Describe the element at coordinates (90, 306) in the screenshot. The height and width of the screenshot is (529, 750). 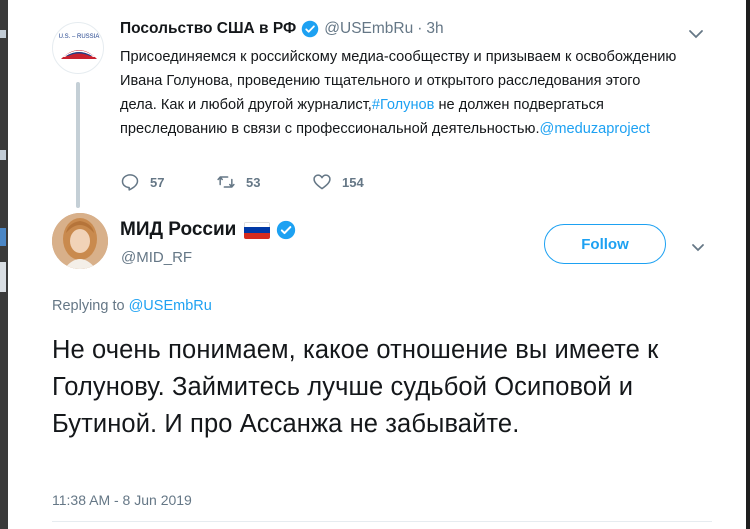
I see `replying-to-label: Replying to` at that location.